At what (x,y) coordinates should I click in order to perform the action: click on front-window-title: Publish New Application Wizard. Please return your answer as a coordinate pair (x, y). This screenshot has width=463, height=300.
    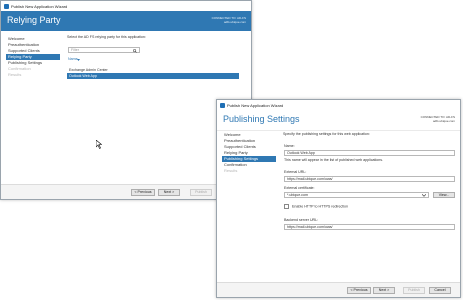
    Looking at the image, I should click on (255, 105).